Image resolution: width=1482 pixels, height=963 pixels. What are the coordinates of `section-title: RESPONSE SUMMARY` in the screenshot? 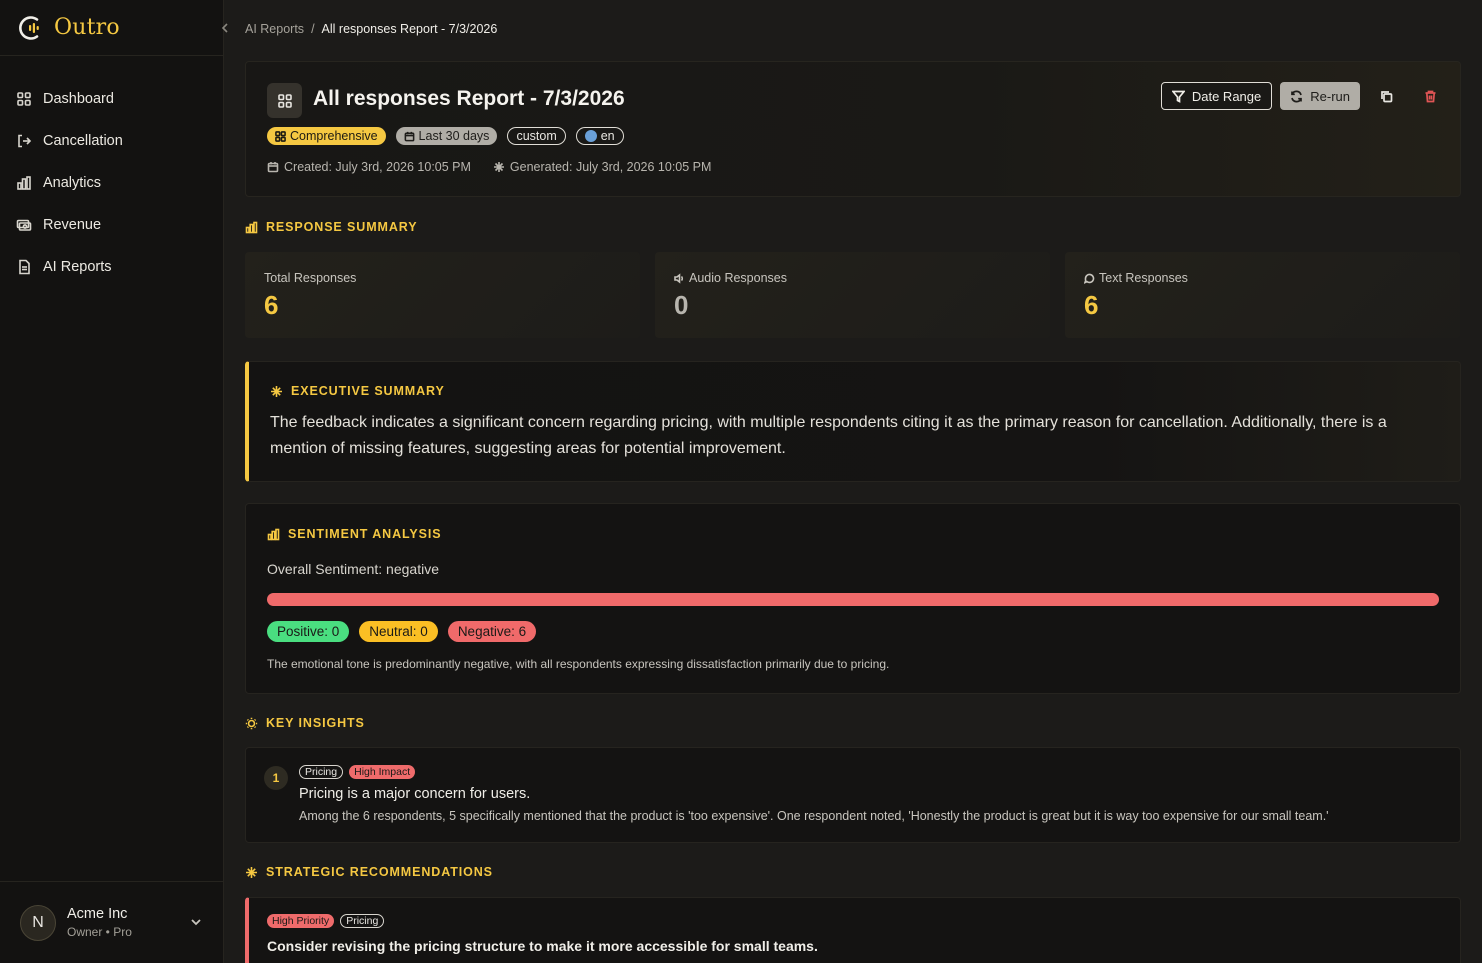 It's located at (342, 227).